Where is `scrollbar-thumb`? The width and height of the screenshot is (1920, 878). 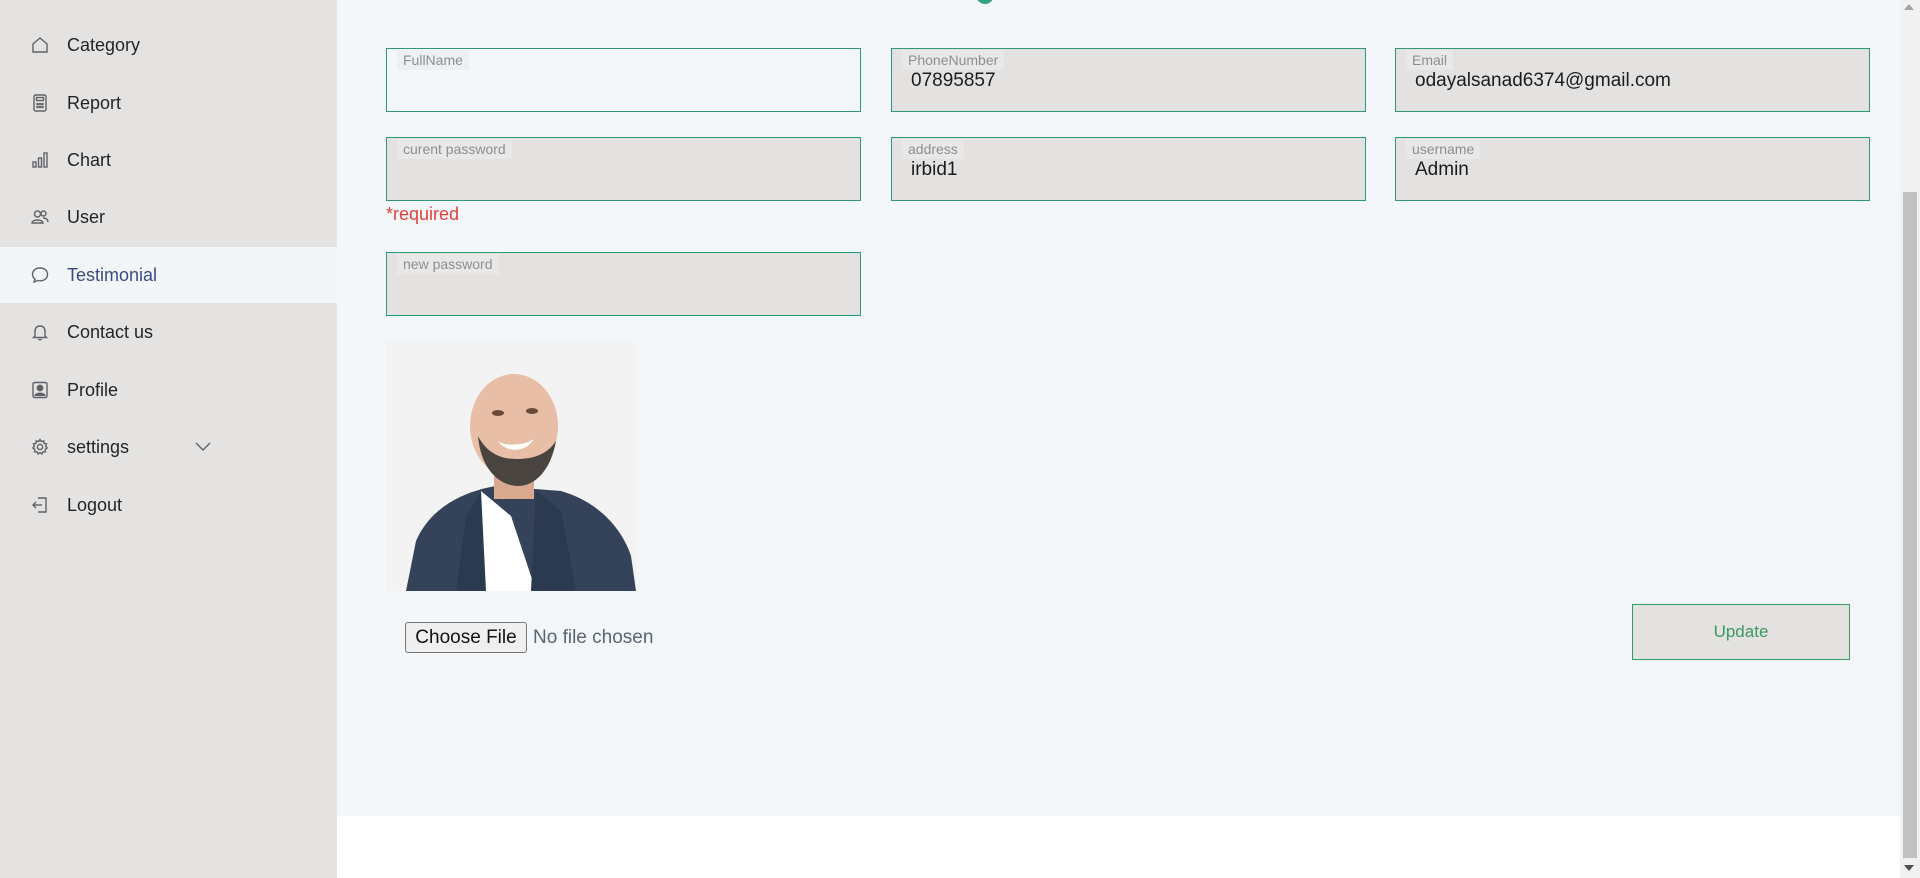 scrollbar-thumb is located at coordinates (1910, 525).